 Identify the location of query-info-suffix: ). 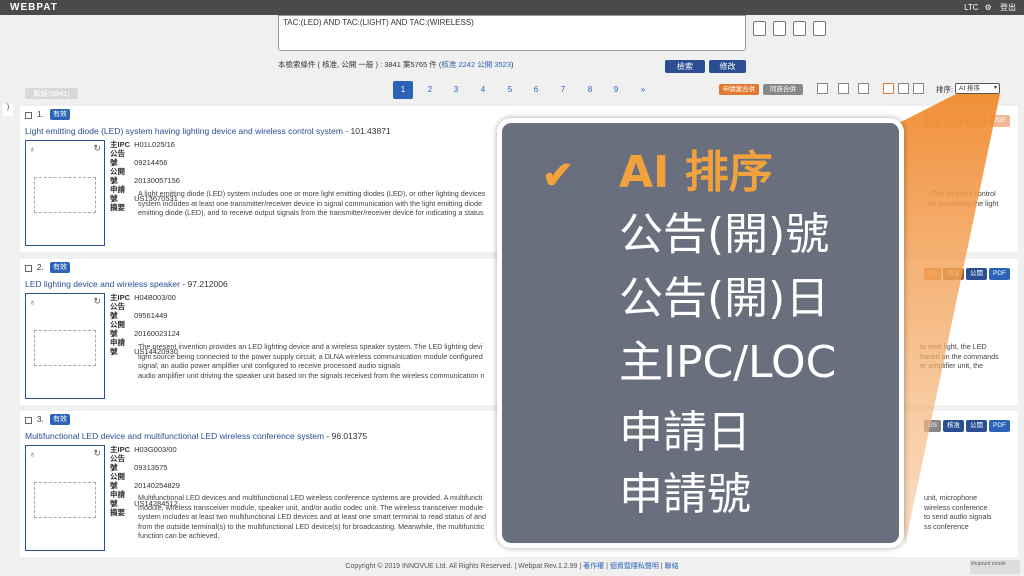
(512, 64).